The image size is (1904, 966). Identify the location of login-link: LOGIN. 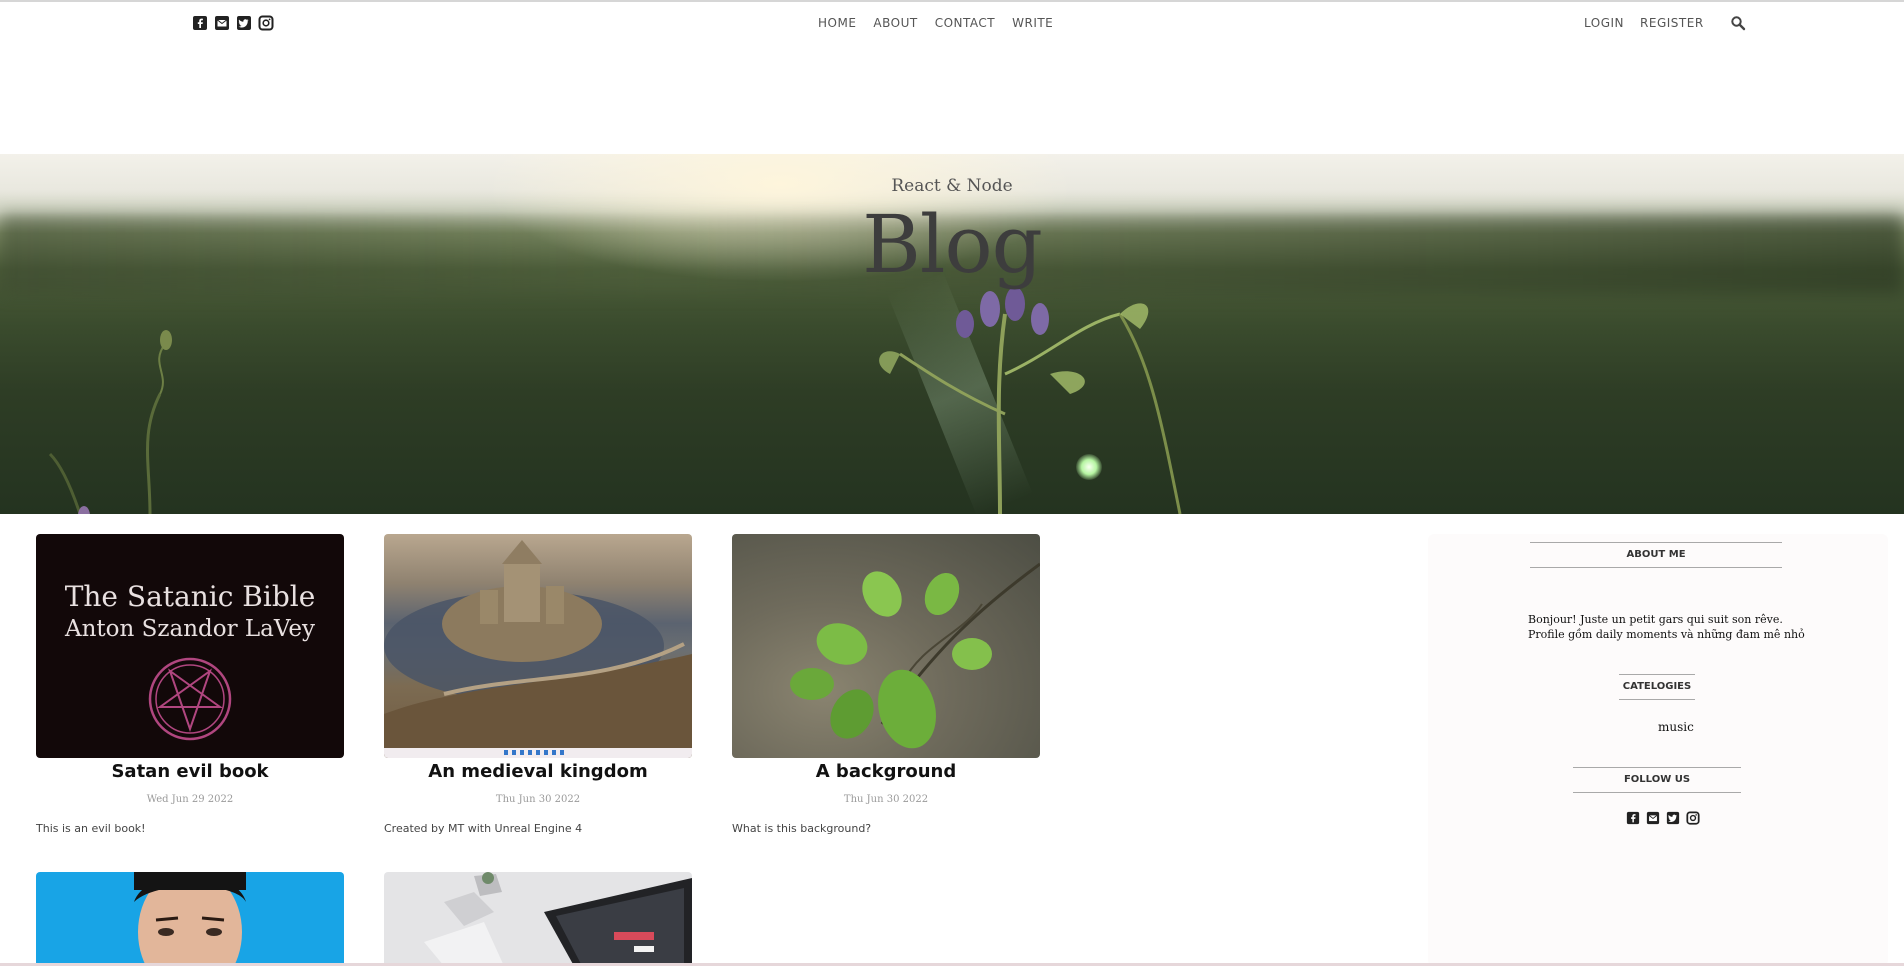
(1604, 23).